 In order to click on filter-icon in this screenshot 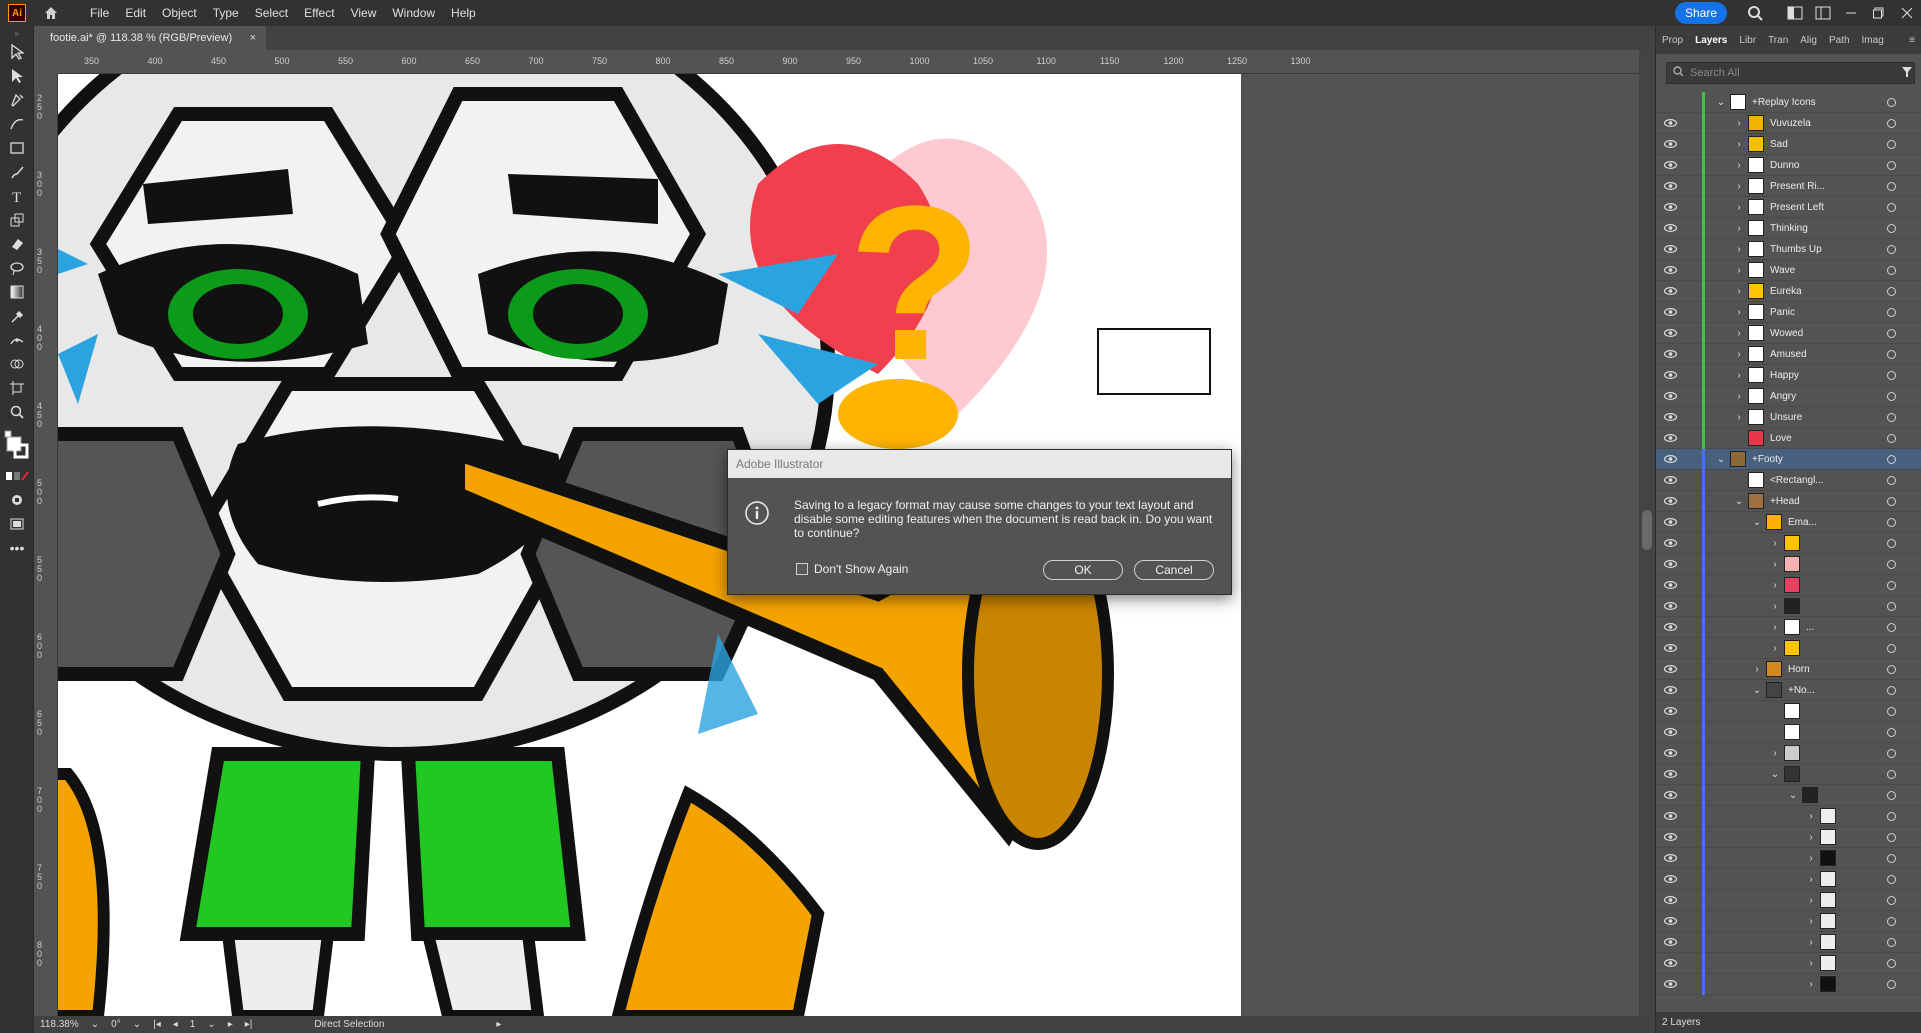, I will do `click(1907, 73)`.